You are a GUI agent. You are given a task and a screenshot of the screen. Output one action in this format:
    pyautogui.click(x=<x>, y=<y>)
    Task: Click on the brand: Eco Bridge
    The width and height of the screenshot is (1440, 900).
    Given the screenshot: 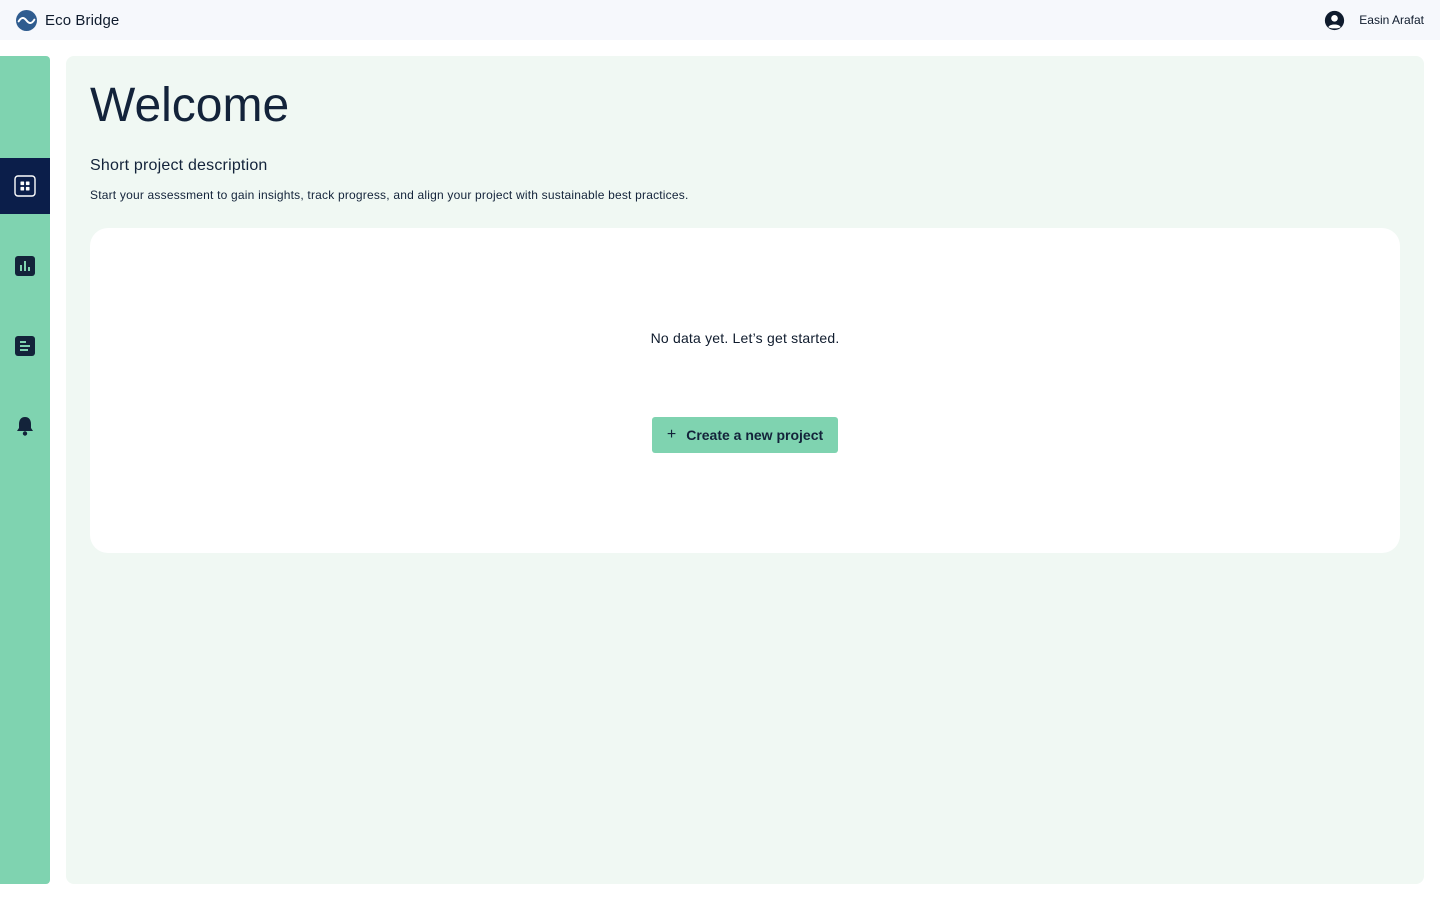 What is the action you would take?
    pyautogui.click(x=68, y=20)
    